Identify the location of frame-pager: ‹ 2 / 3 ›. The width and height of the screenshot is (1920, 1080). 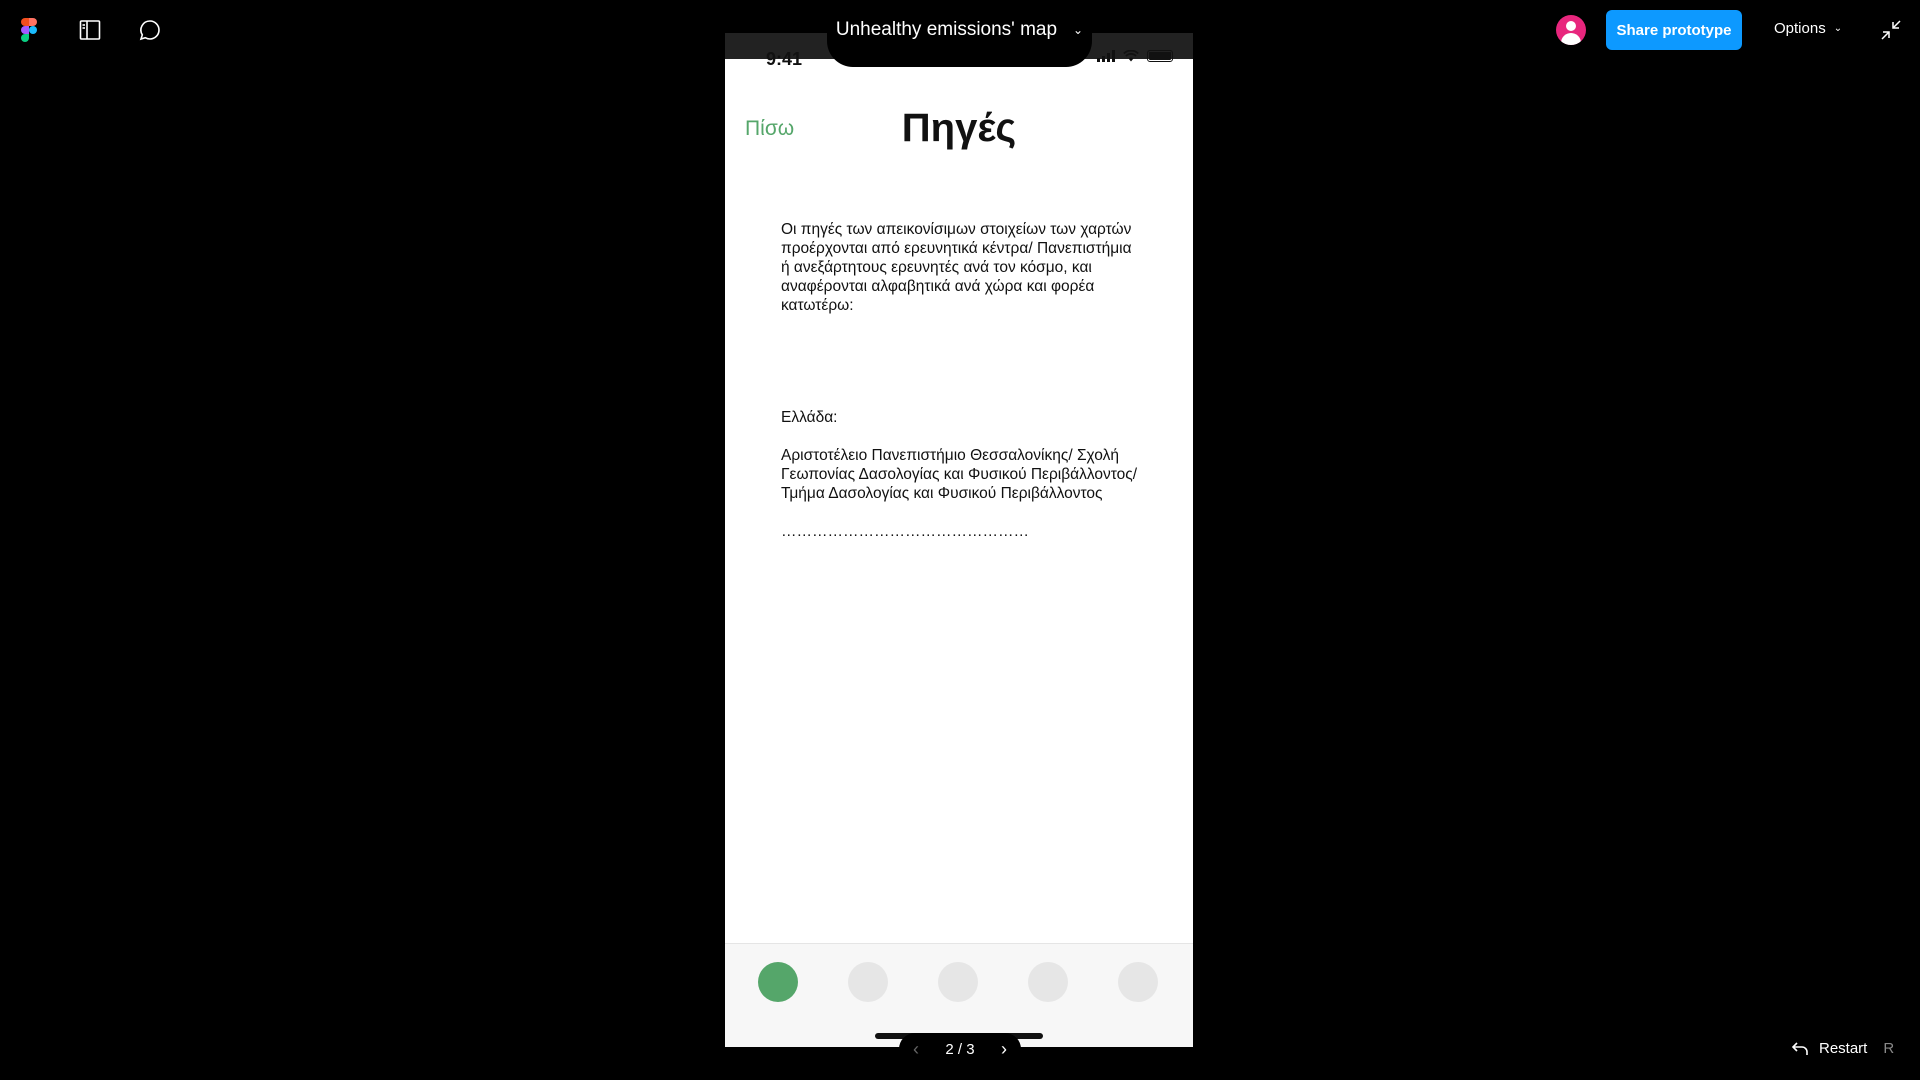
(960, 1049).